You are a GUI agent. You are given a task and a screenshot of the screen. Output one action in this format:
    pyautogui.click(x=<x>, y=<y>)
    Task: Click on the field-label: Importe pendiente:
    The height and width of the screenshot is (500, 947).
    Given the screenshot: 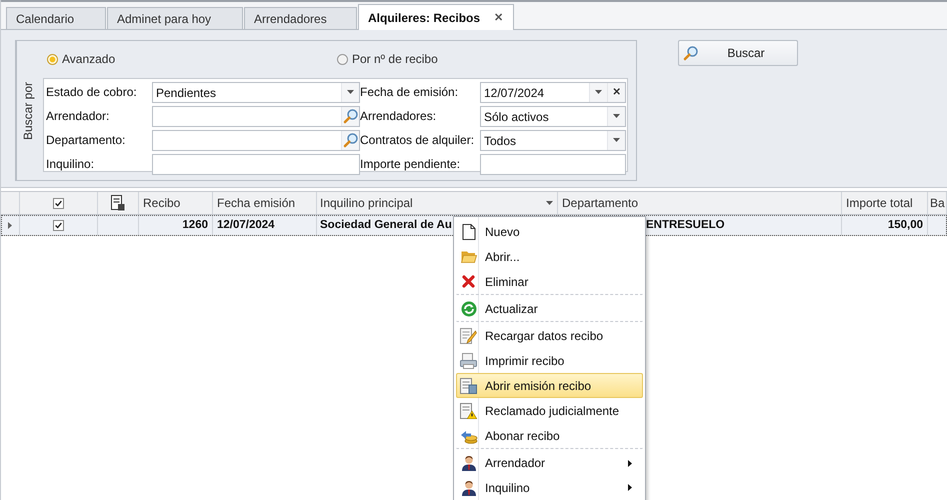 What is the action you would take?
    pyautogui.click(x=411, y=164)
    